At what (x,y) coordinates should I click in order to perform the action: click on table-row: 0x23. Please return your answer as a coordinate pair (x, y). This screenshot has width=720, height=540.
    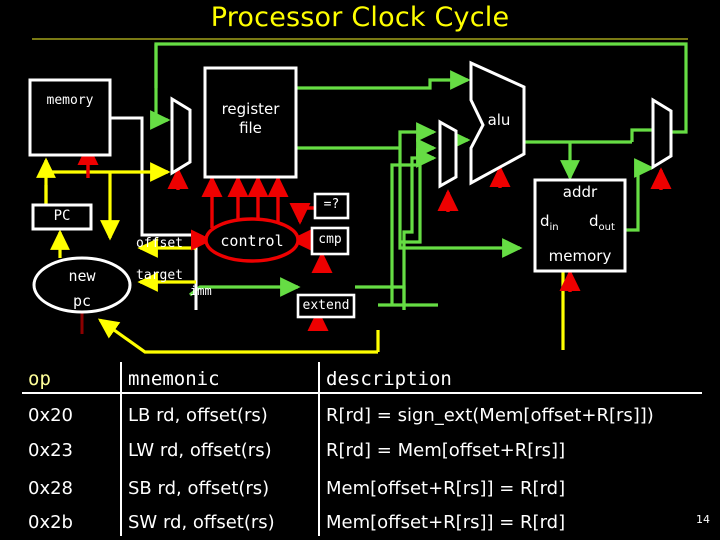
    Looking at the image, I should click on (51, 450).